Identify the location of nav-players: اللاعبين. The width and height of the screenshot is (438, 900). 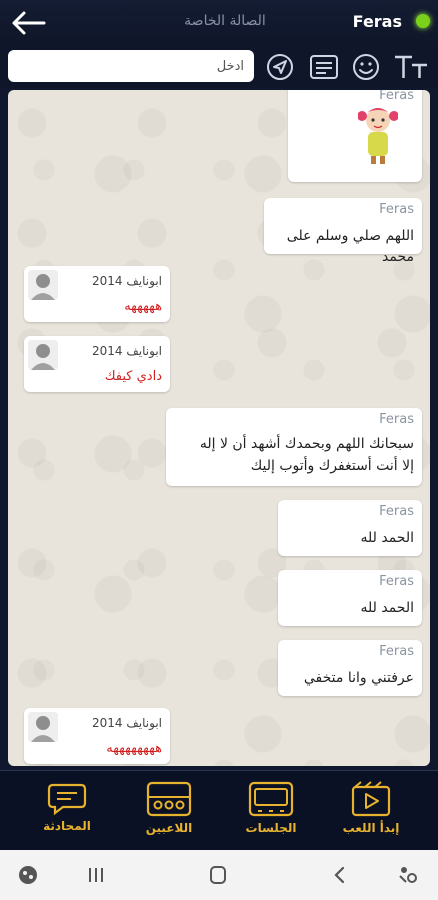
(169, 814).